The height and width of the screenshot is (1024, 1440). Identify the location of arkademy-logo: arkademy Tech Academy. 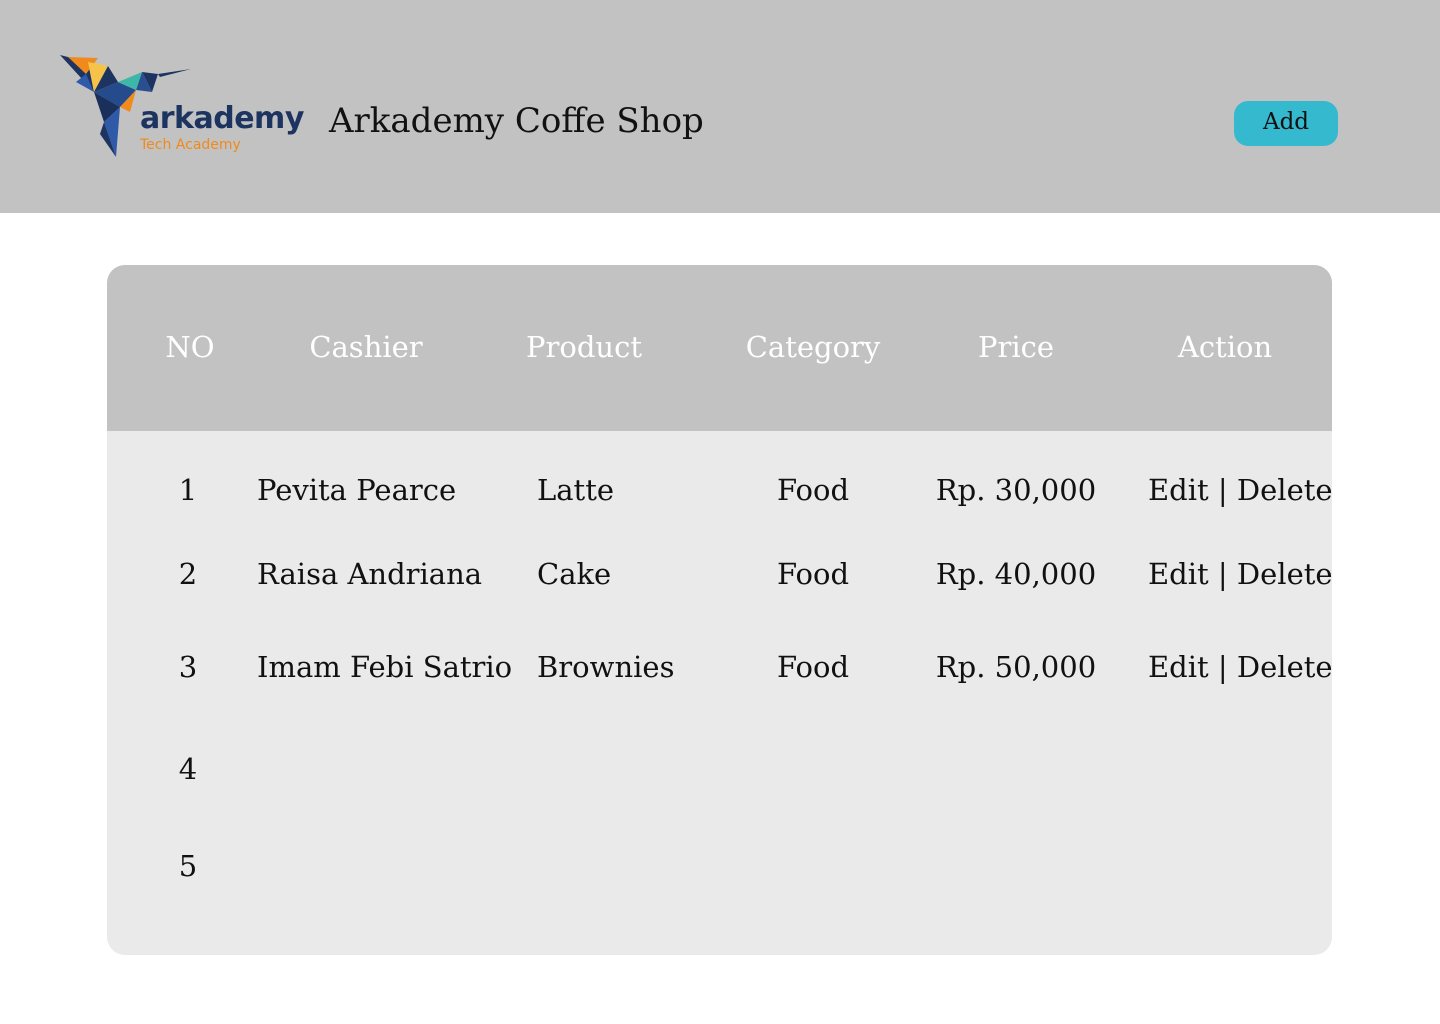
(181, 107).